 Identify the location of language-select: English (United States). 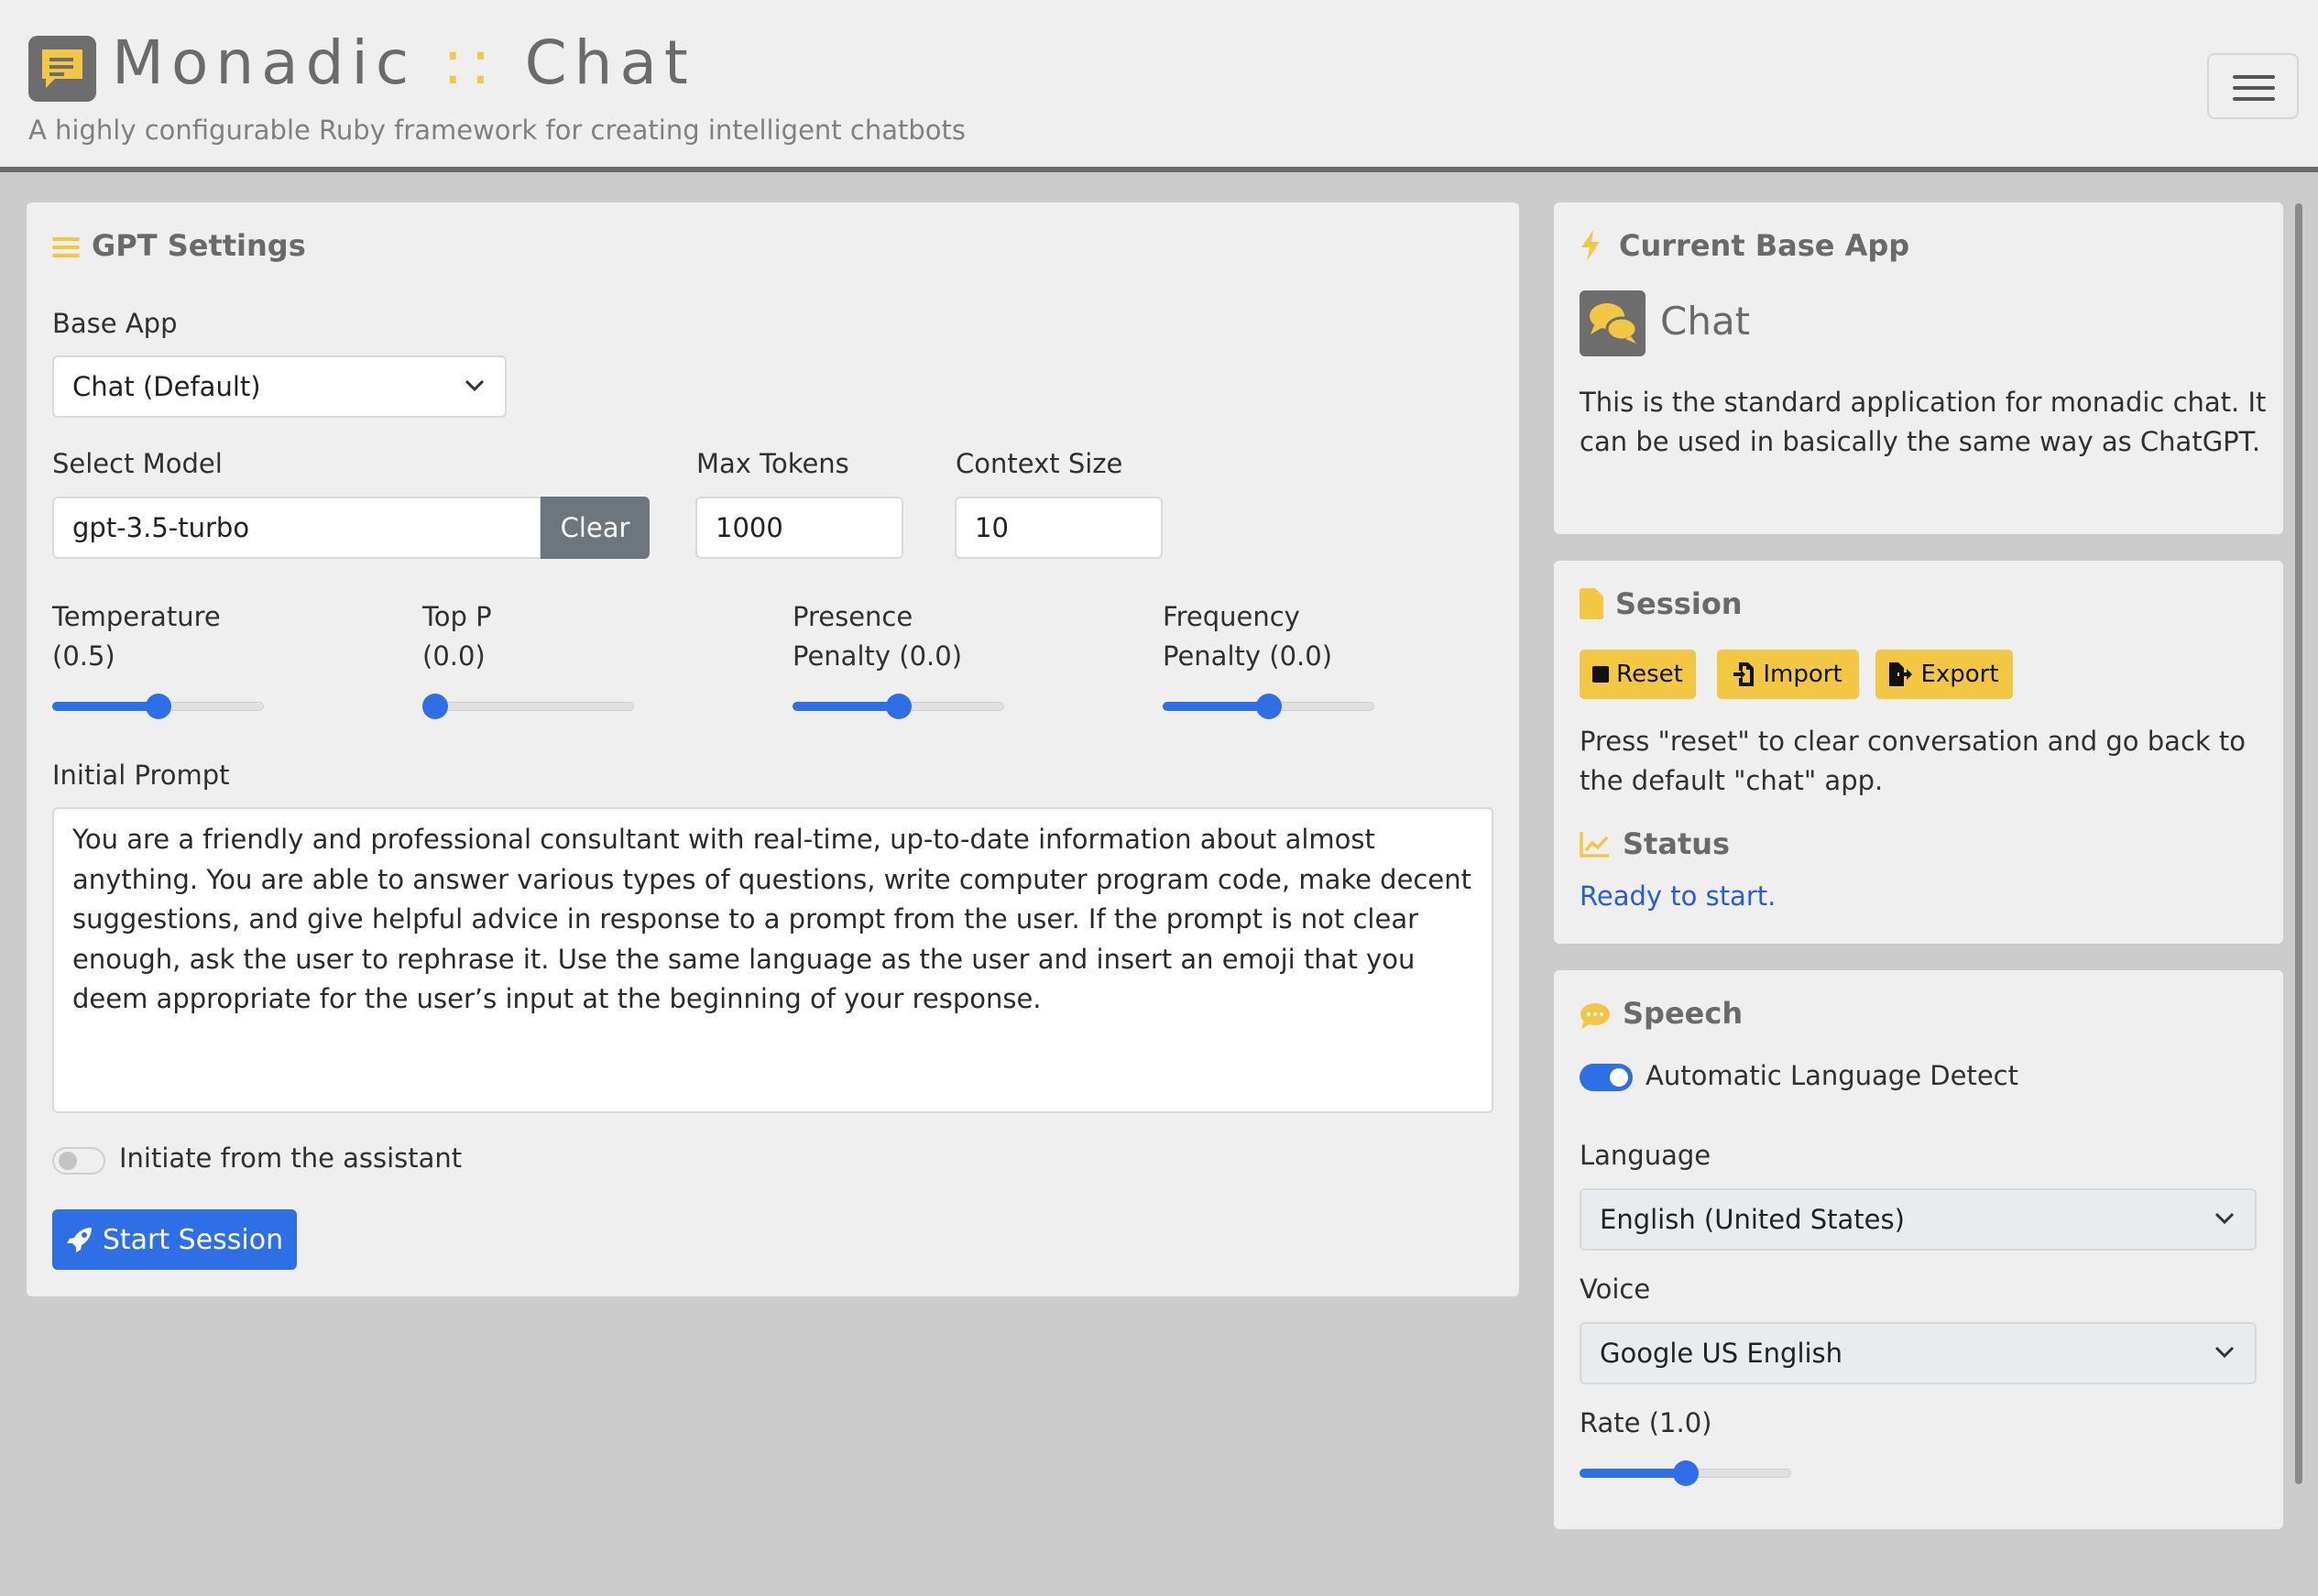
(1918, 1219).